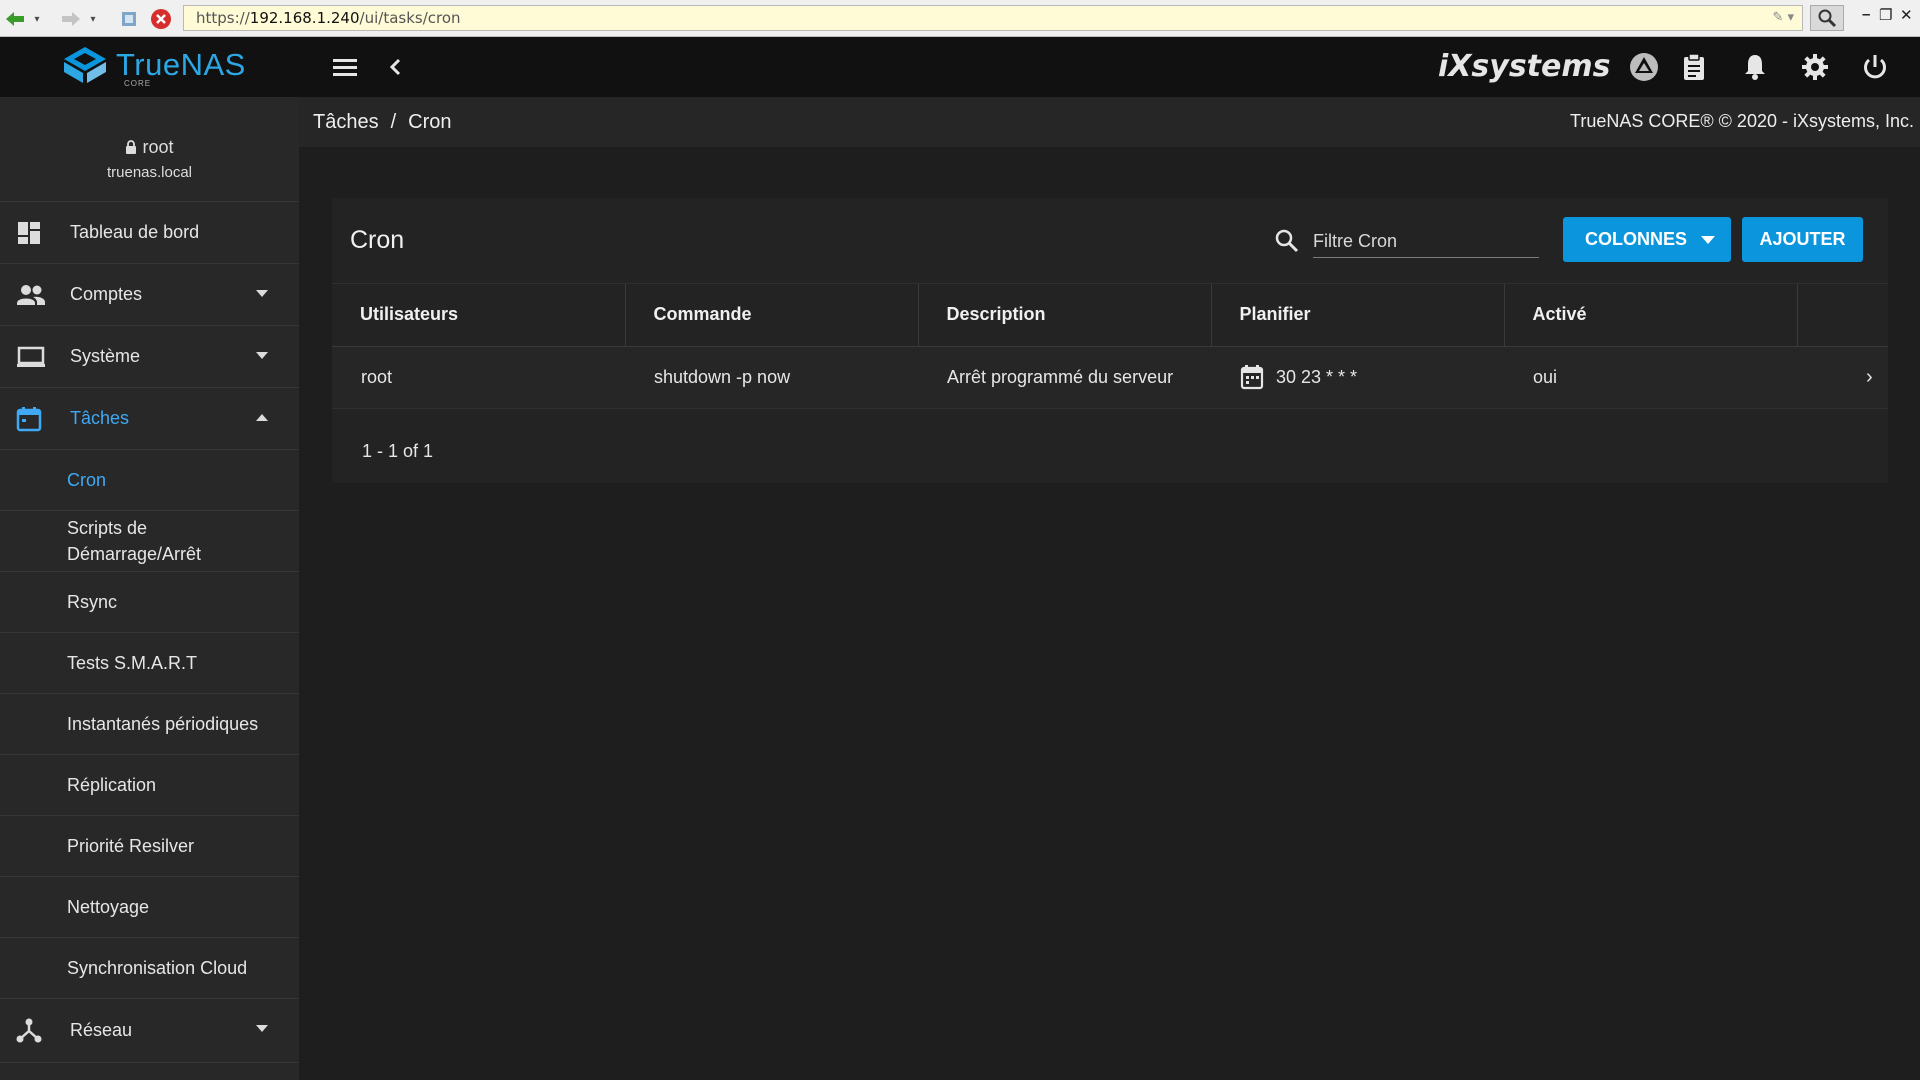 The image size is (1920, 1080). I want to click on cell-schedule: 30 23 * * *, so click(1357, 377).